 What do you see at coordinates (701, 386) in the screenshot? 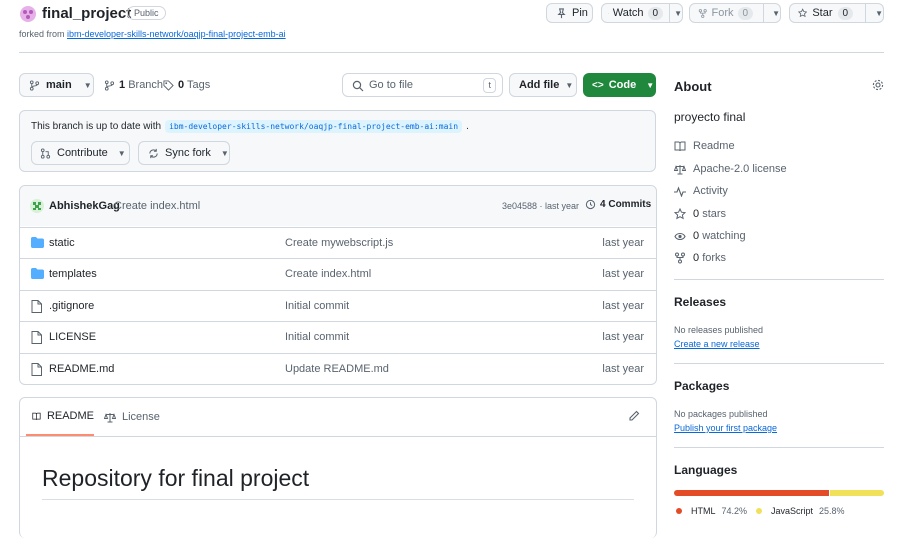
I see `packages-title: Packages` at bounding box center [701, 386].